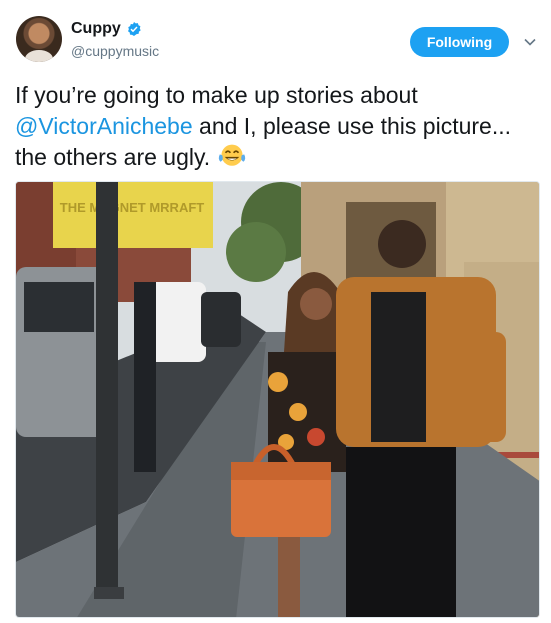  What do you see at coordinates (132, 207) in the screenshot?
I see `sign-text: THE MAGNET MRRAFT` at bounding box center [132, 207].